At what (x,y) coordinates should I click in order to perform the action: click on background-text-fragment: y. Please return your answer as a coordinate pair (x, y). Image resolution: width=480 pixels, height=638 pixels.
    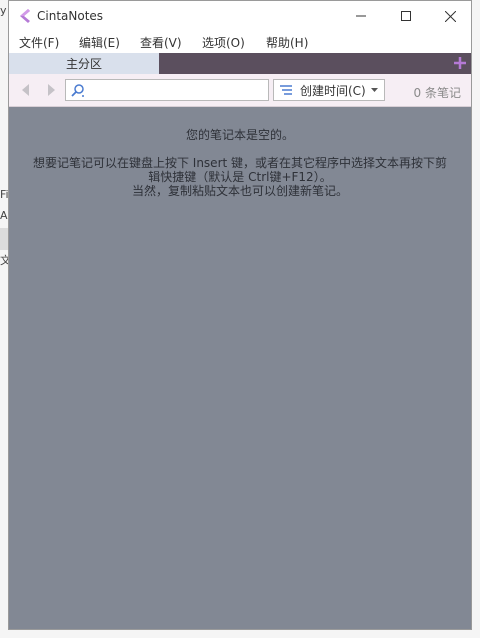
    Looking at the image, I should click on (3, 10).